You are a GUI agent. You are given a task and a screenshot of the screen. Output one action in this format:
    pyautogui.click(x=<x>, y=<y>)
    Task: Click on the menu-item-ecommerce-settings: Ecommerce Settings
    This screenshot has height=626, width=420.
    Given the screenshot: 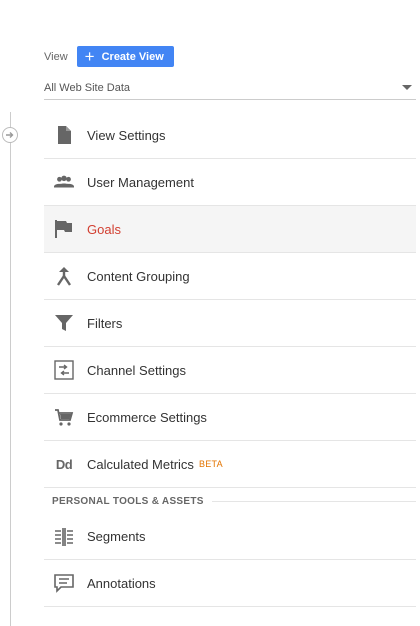 What is the action you would take?
    pyautogui.click(x=230, y=417)
    